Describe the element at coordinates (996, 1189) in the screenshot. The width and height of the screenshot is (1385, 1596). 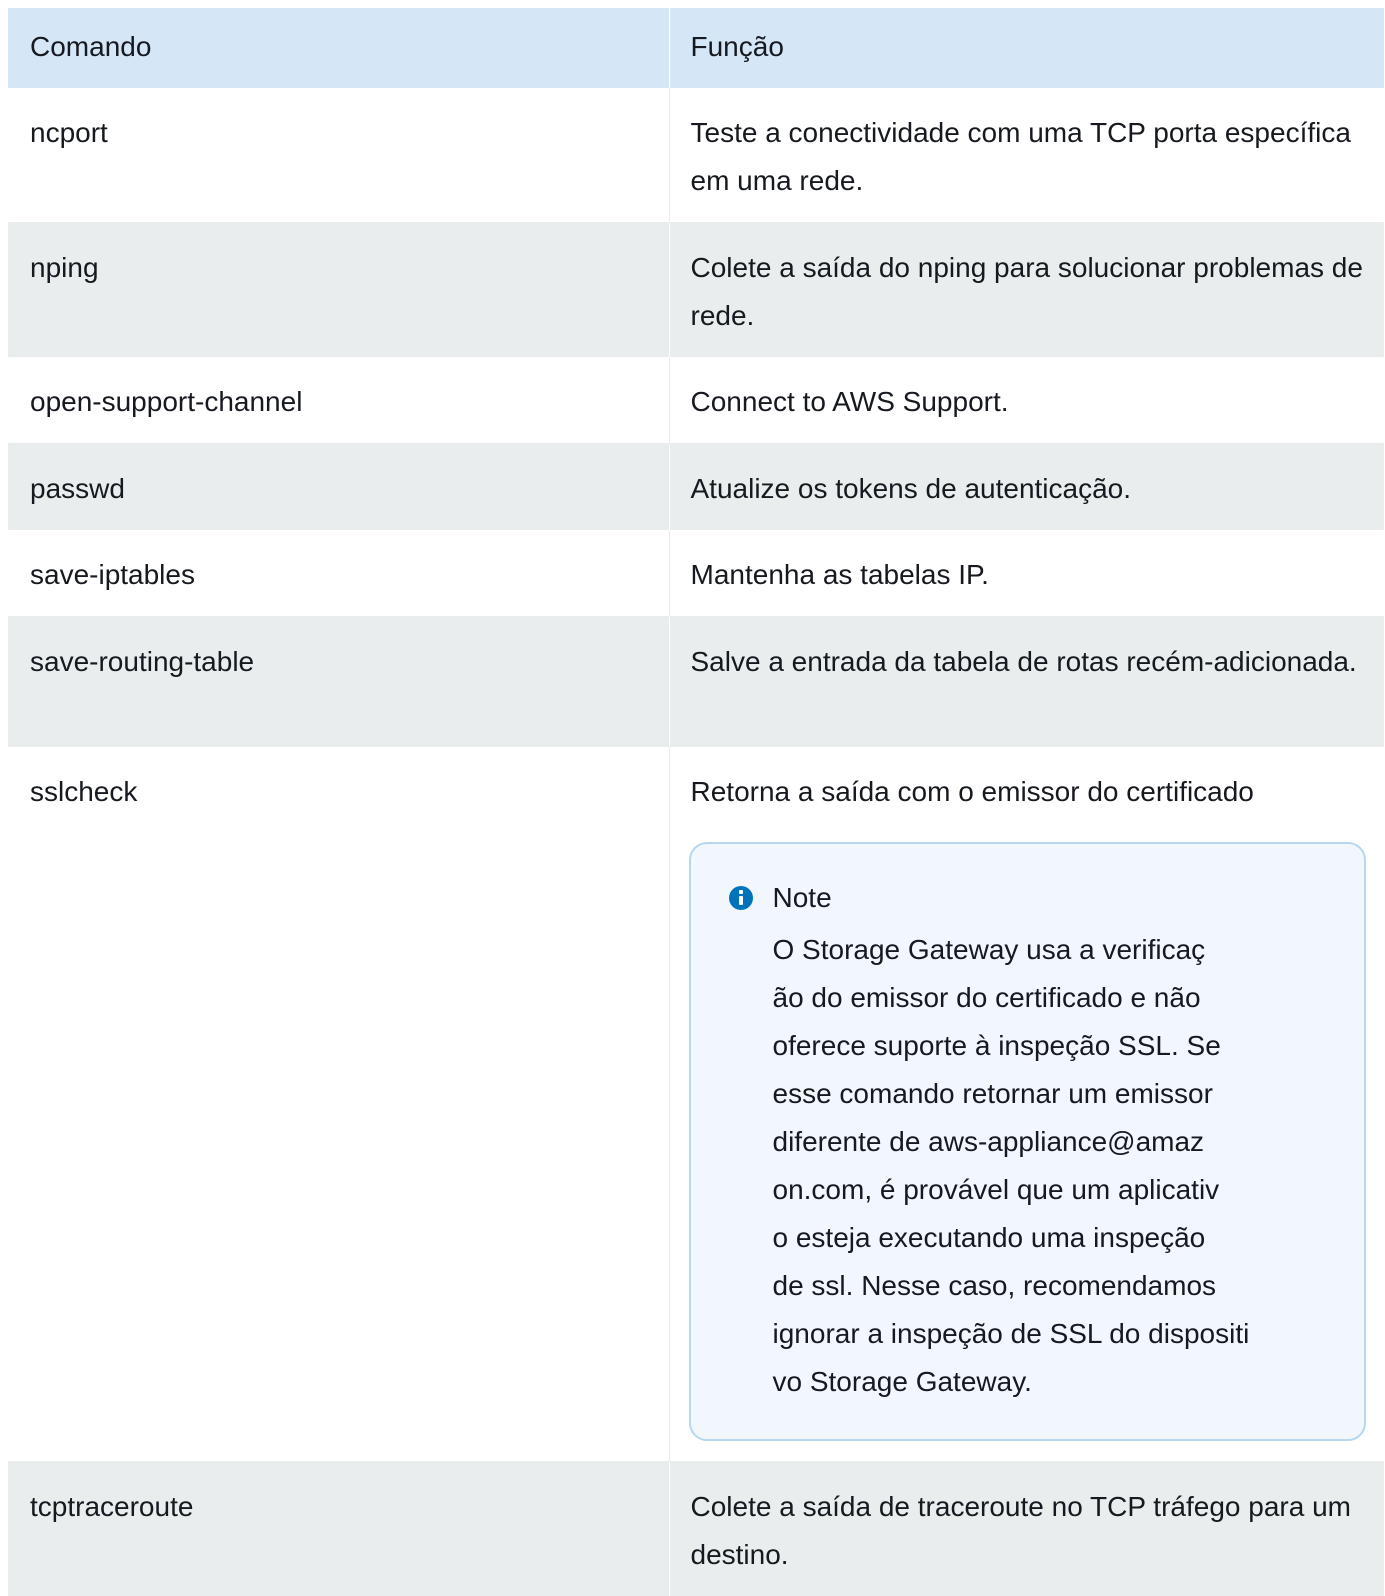
I see `note-line: on.com, é provável que um aplicativ` at that location.